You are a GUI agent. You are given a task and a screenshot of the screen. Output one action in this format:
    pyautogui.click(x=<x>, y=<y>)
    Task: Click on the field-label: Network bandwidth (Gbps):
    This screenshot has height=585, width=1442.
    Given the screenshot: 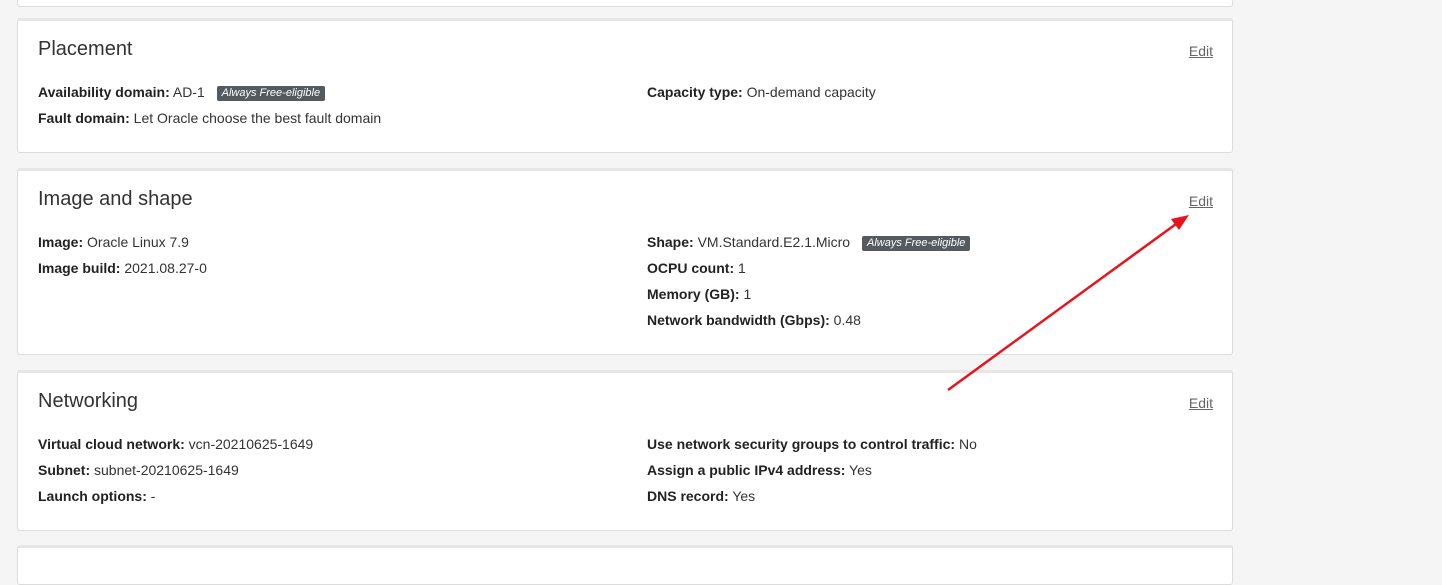 What is the action you would take?
    pyautogui.click(x=738, y=320)
    